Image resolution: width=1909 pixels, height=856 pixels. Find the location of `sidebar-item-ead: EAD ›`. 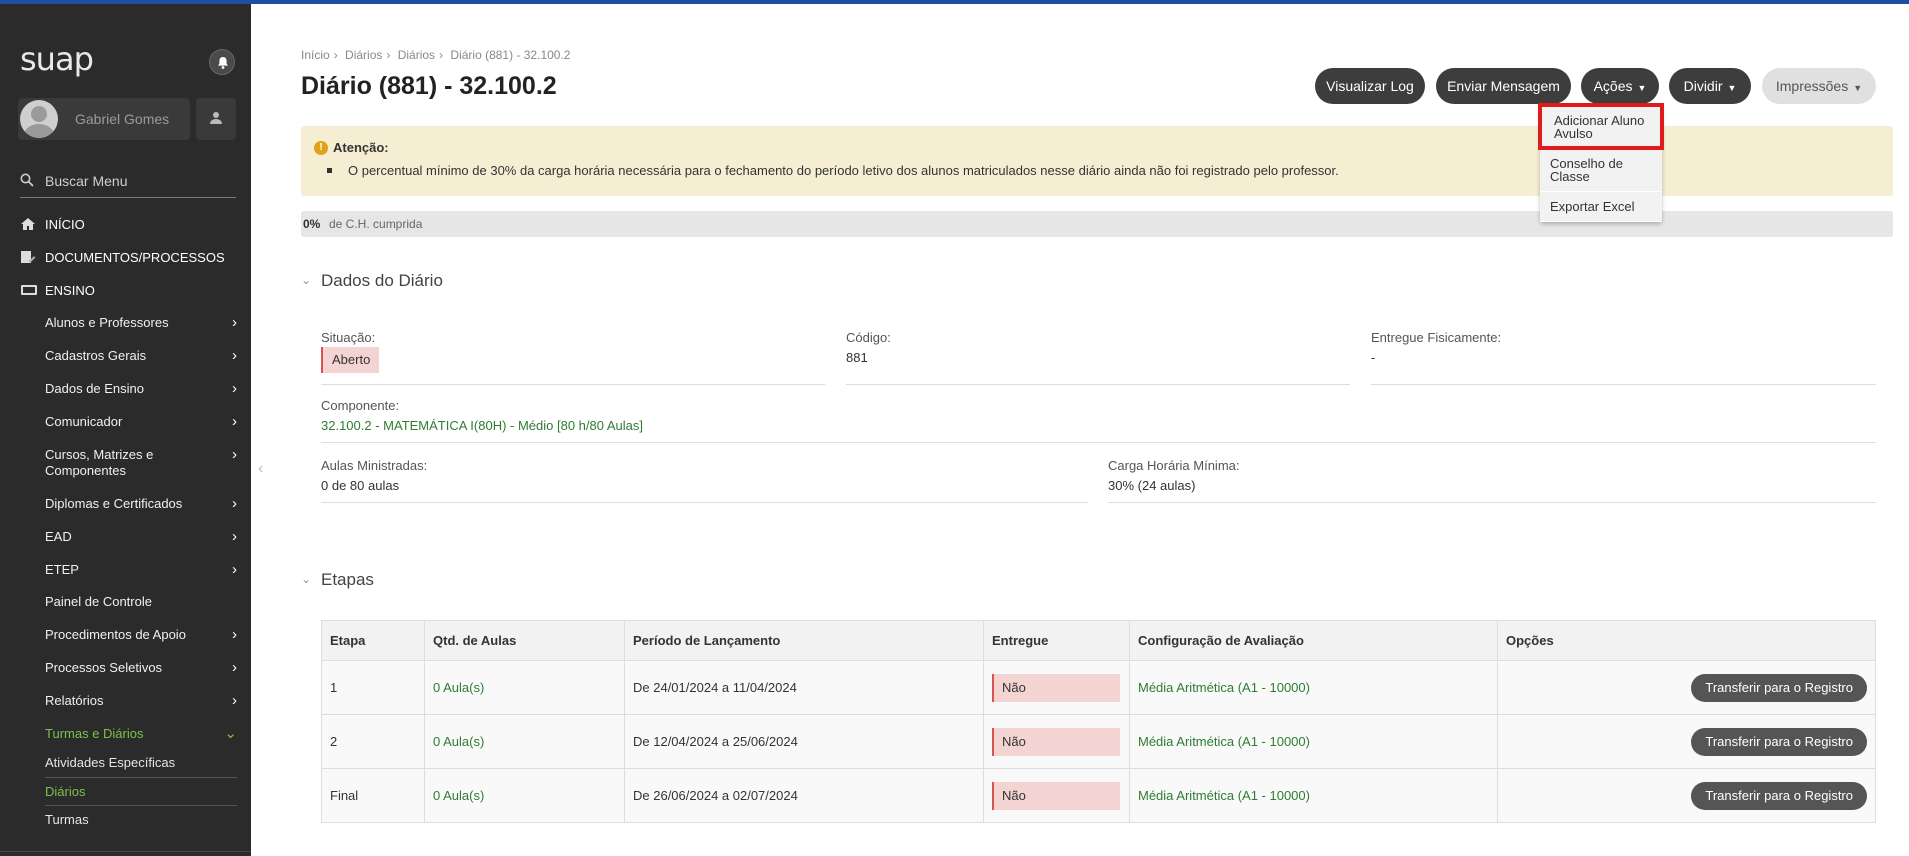

sidebar-item-ead: EAD › is located at coordinates (141, 537).